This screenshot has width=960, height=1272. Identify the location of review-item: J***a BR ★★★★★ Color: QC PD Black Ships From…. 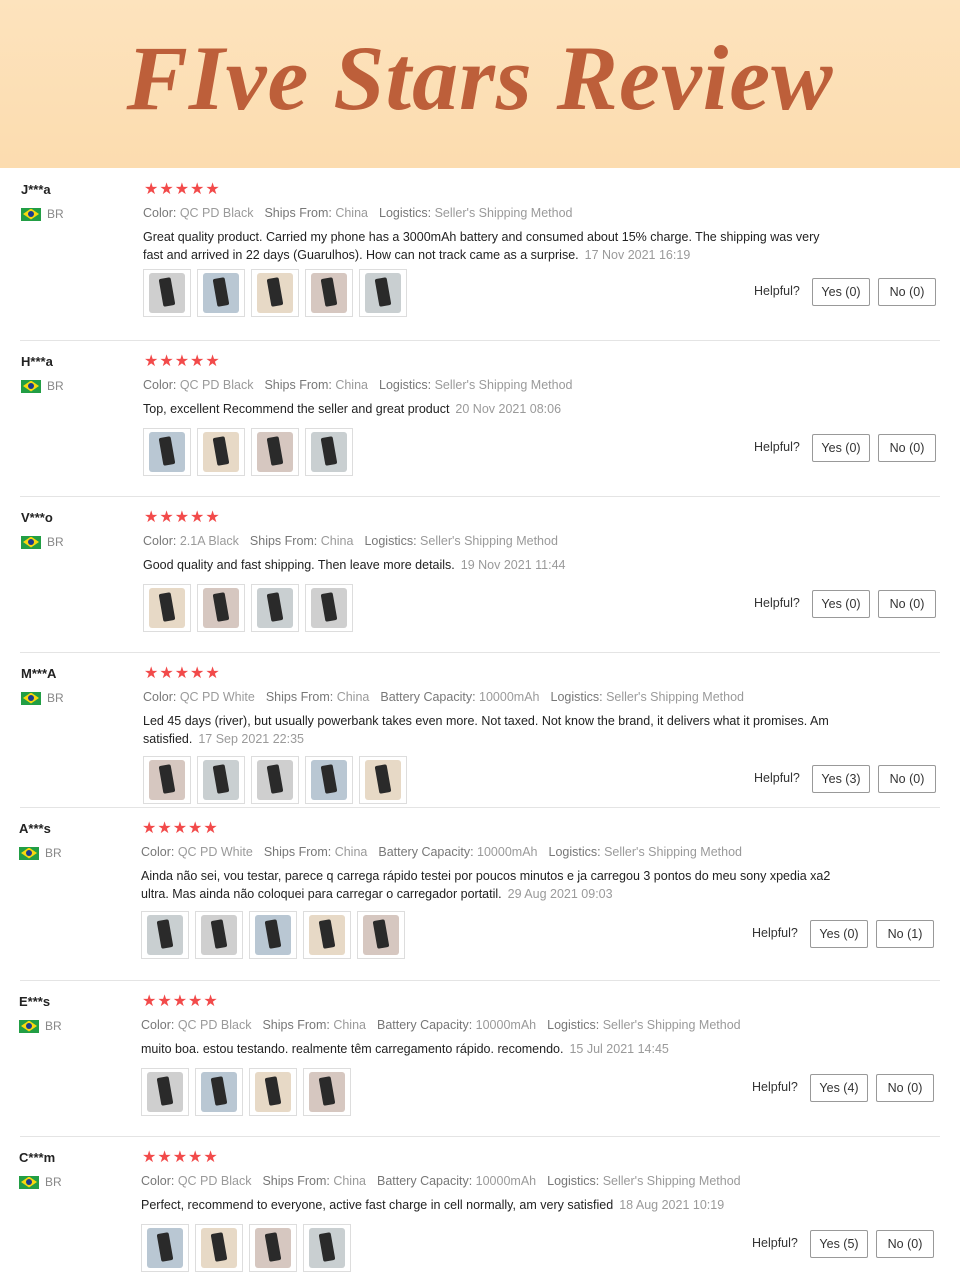
(480, 254).